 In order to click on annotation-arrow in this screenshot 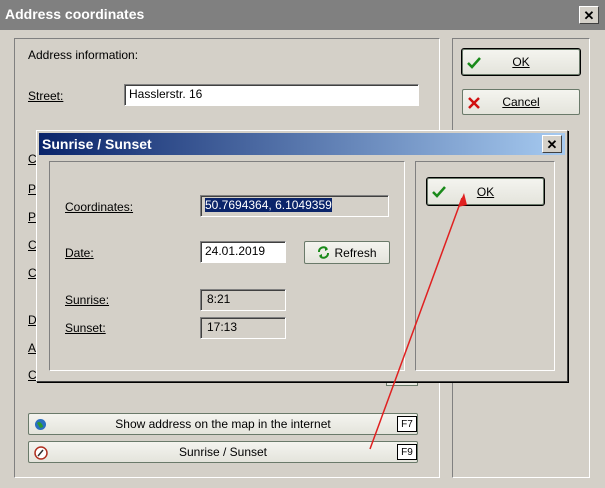, I will do `click(418, 321)`.